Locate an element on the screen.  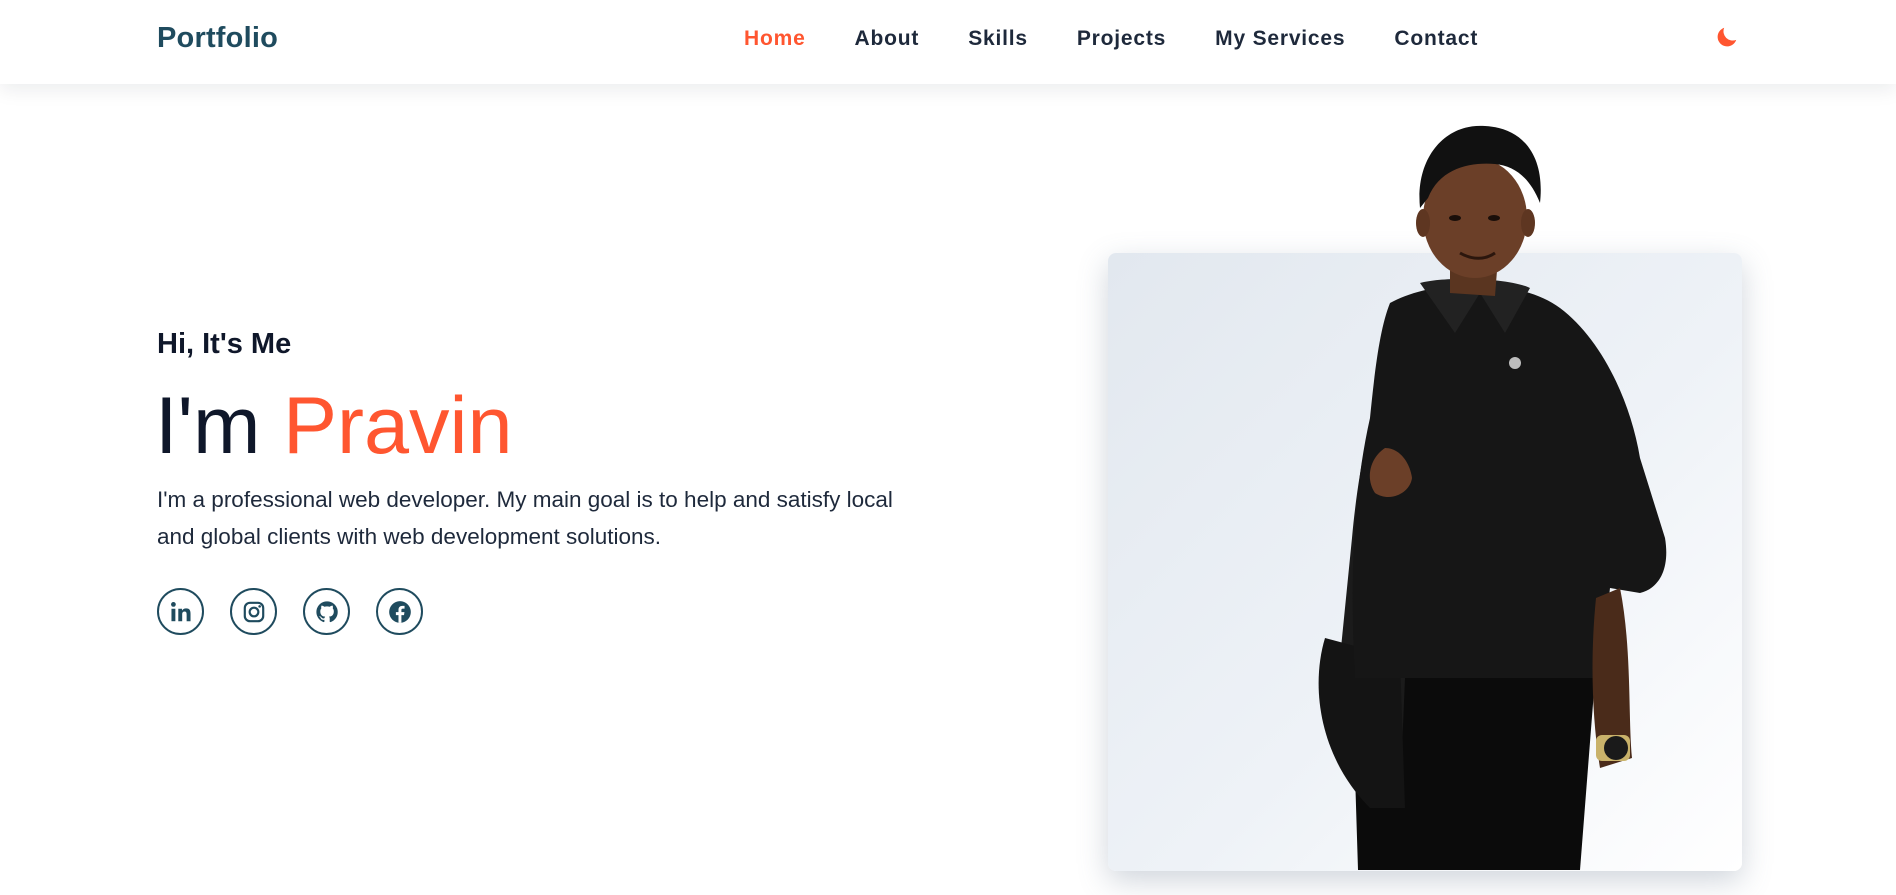
moon-icon is located at coordinates (1727, 37).